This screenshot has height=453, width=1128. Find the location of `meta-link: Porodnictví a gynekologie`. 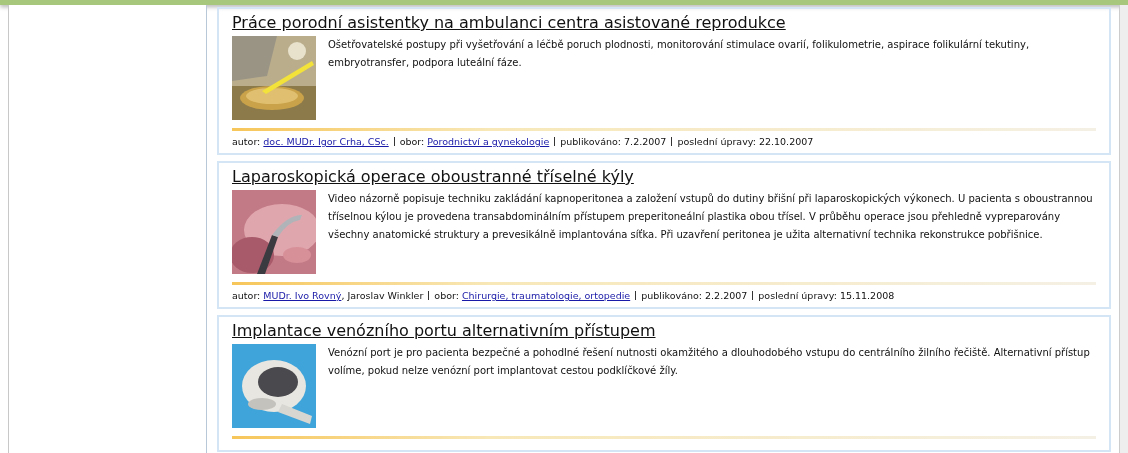

meta-link: Porodnictví a gynekologie is located at coordinates (488, 141).